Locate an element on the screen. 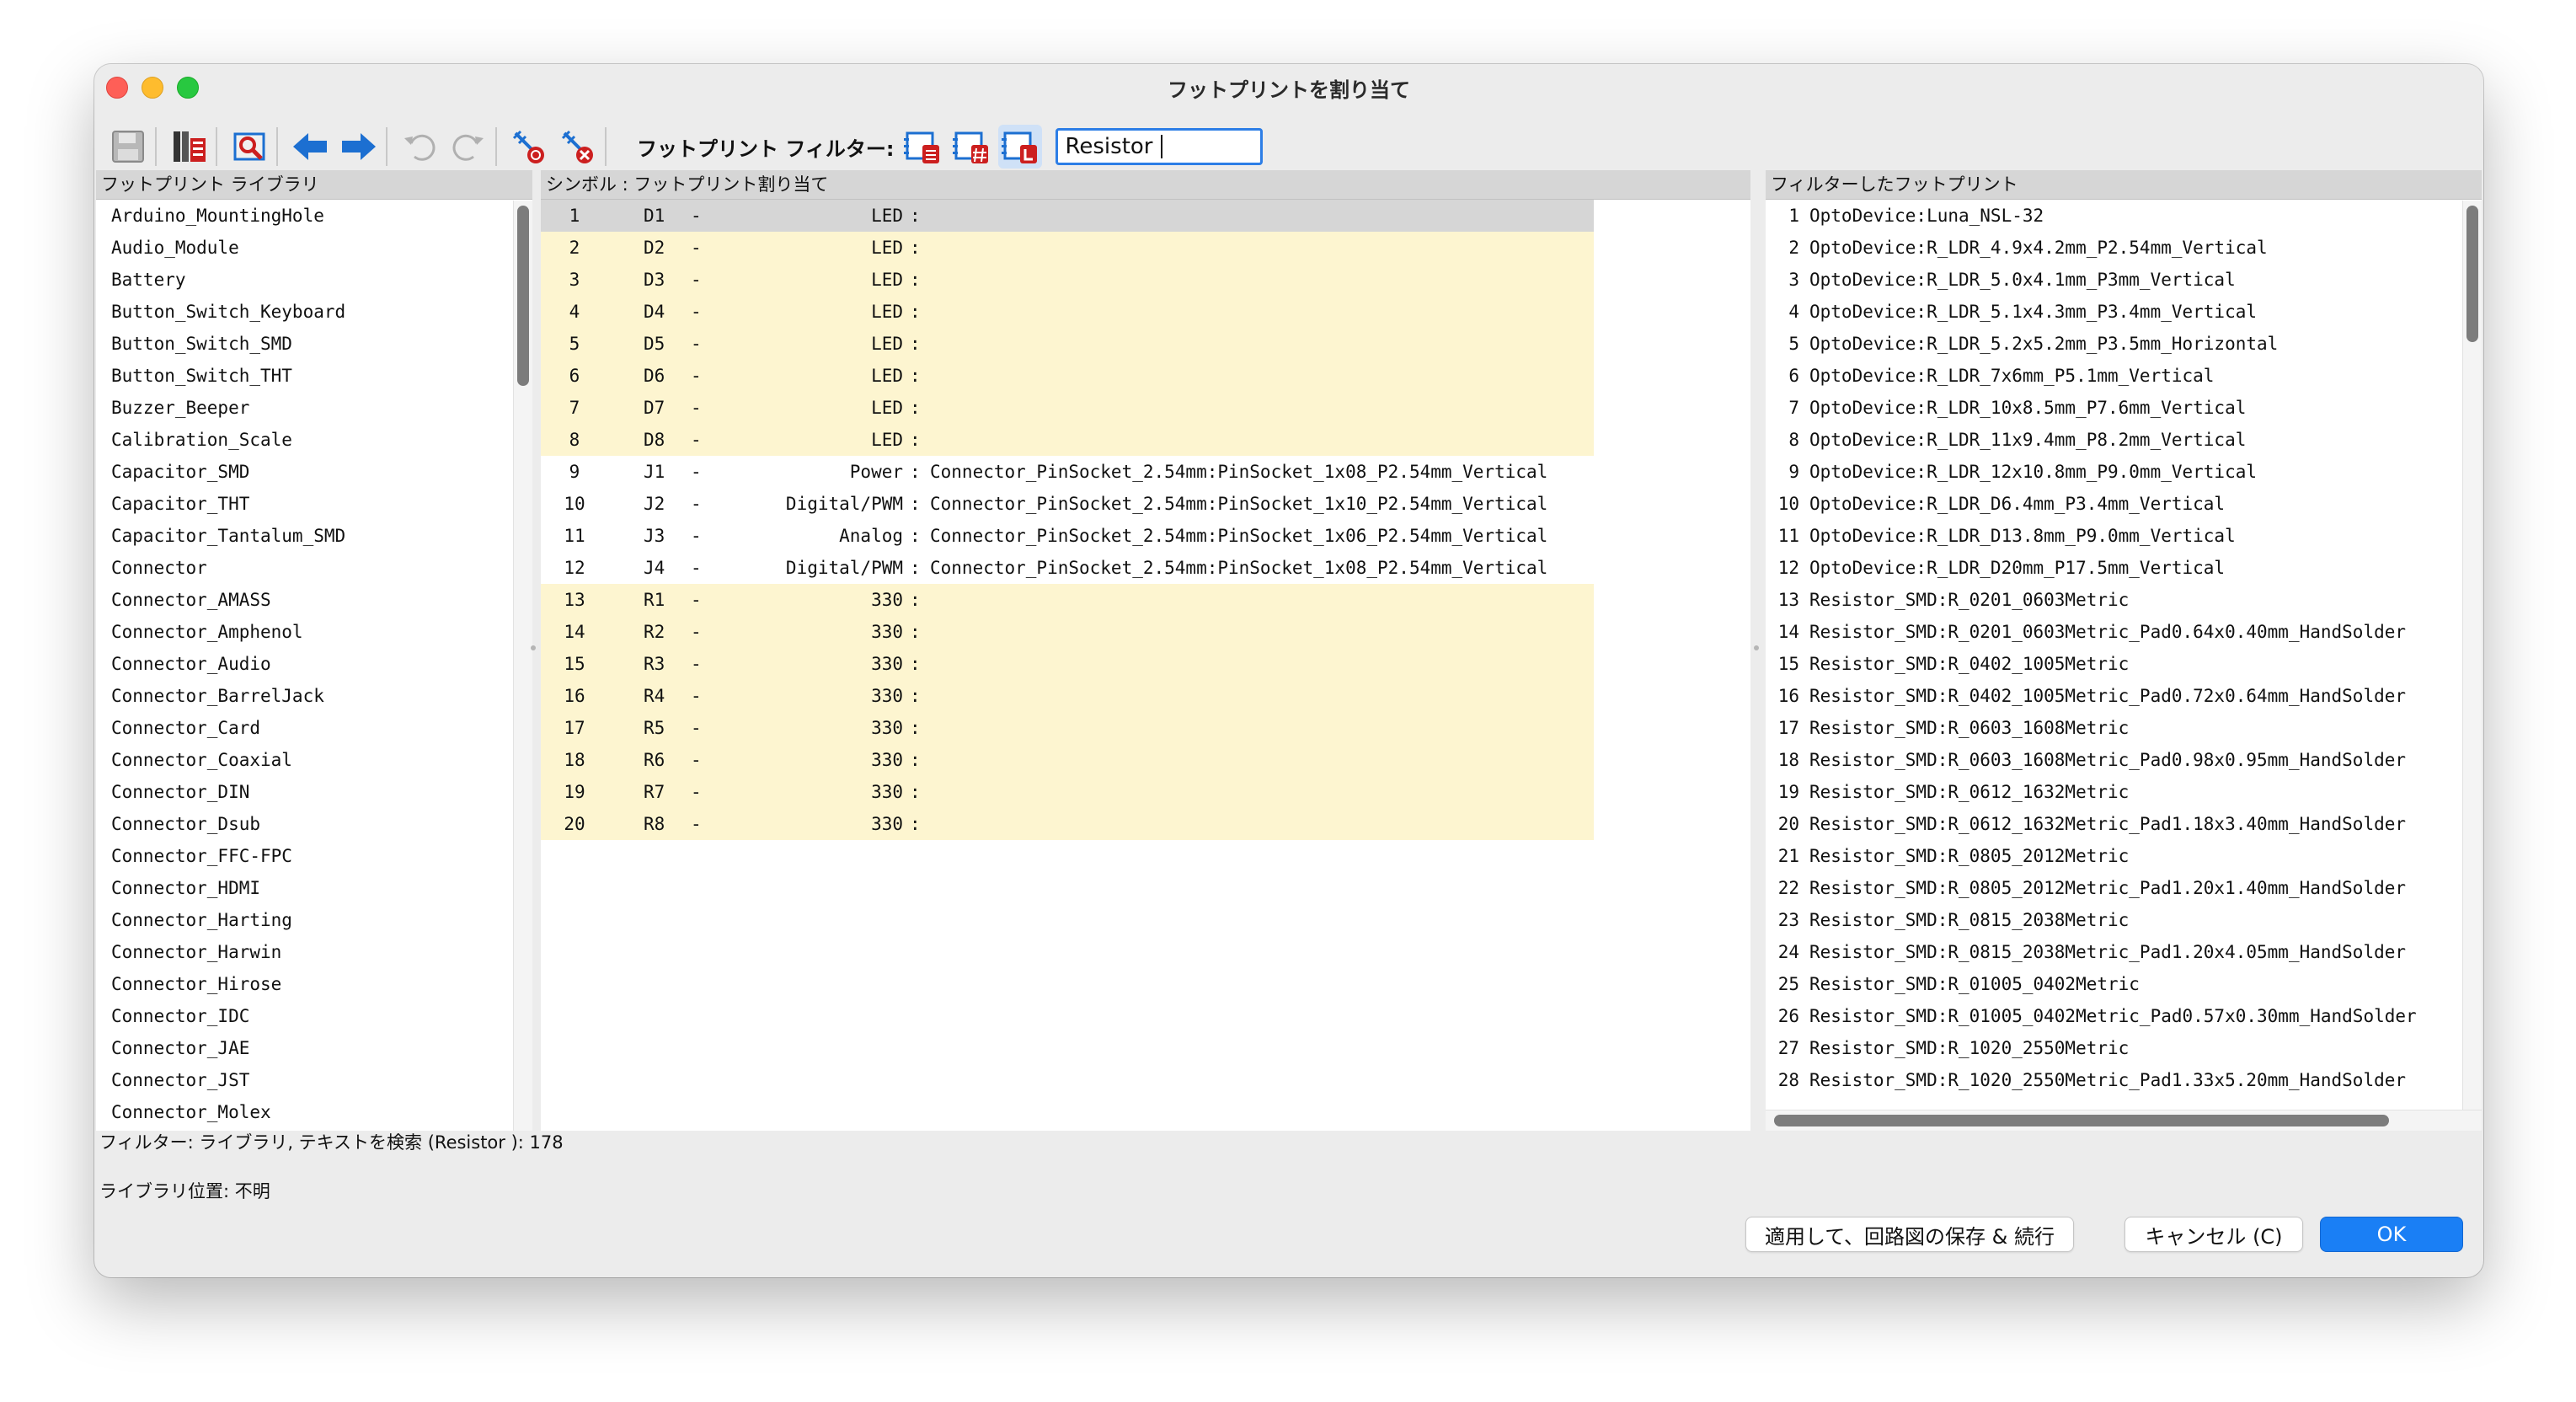 Image resolution: width=2576 pixels, height=1402 pixels. minimize-window-button is located at coordinates (152, 88).